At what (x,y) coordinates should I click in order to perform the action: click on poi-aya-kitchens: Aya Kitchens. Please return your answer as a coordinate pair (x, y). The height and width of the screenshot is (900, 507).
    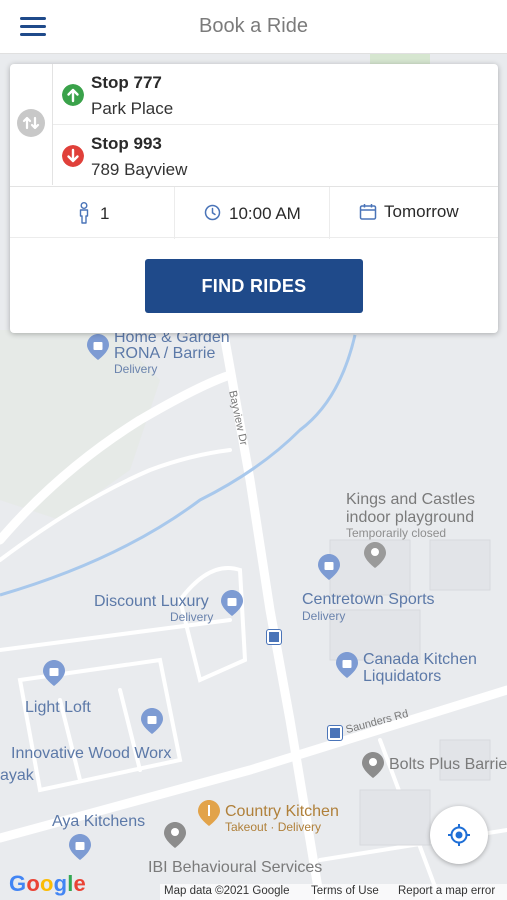
    Looking at the image, I should click on (98, 822).